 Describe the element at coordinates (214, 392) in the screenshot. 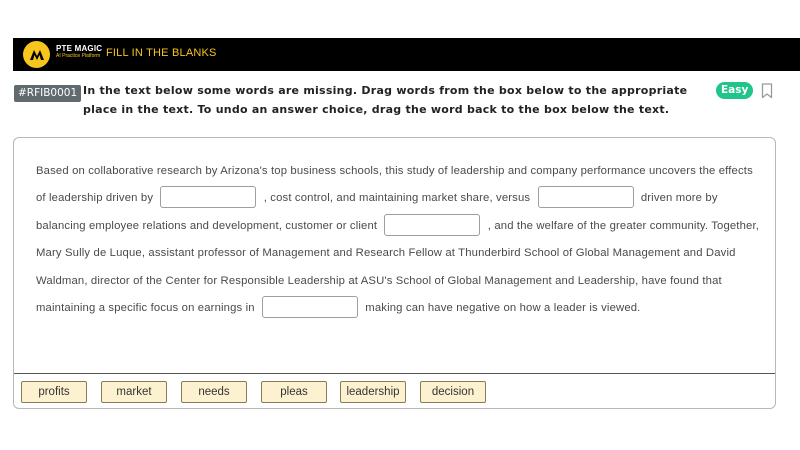

I see `word-chip-needs: needs` at that location.